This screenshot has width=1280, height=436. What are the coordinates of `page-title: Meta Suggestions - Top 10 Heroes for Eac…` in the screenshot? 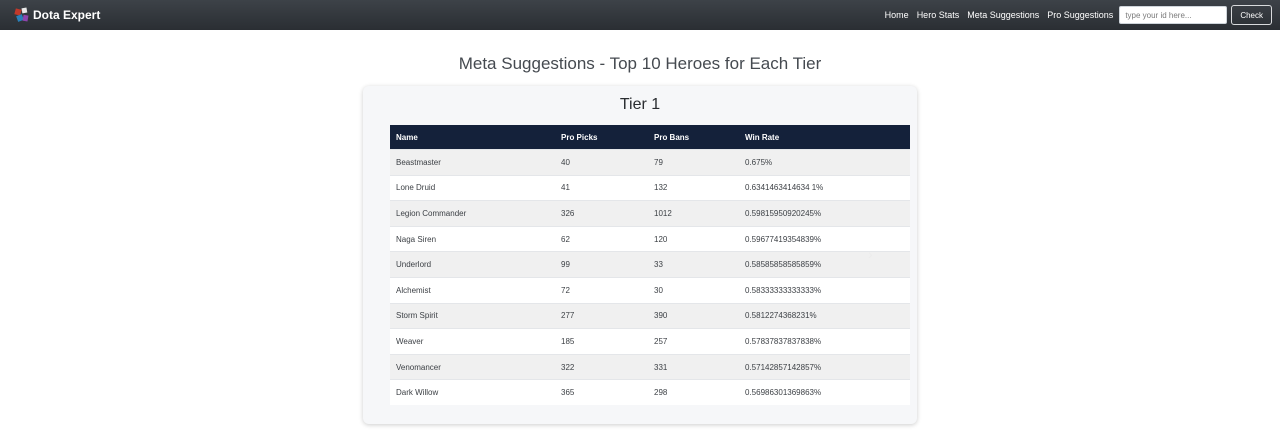 It's located at (640, 63).